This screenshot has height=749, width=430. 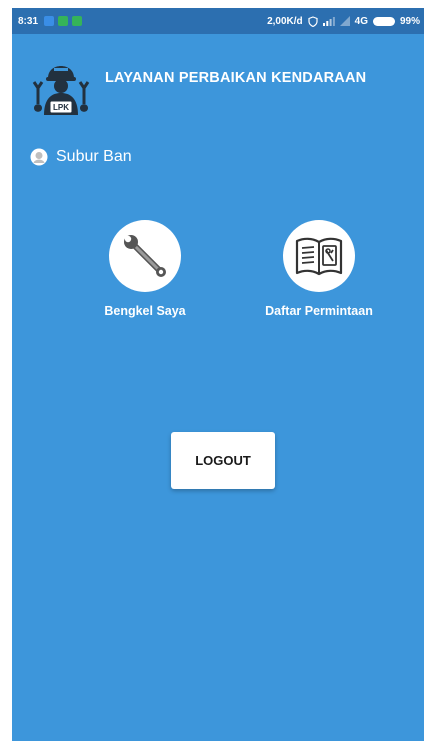 I want to click on battery-level: 99%, so click(x=409, y=21).